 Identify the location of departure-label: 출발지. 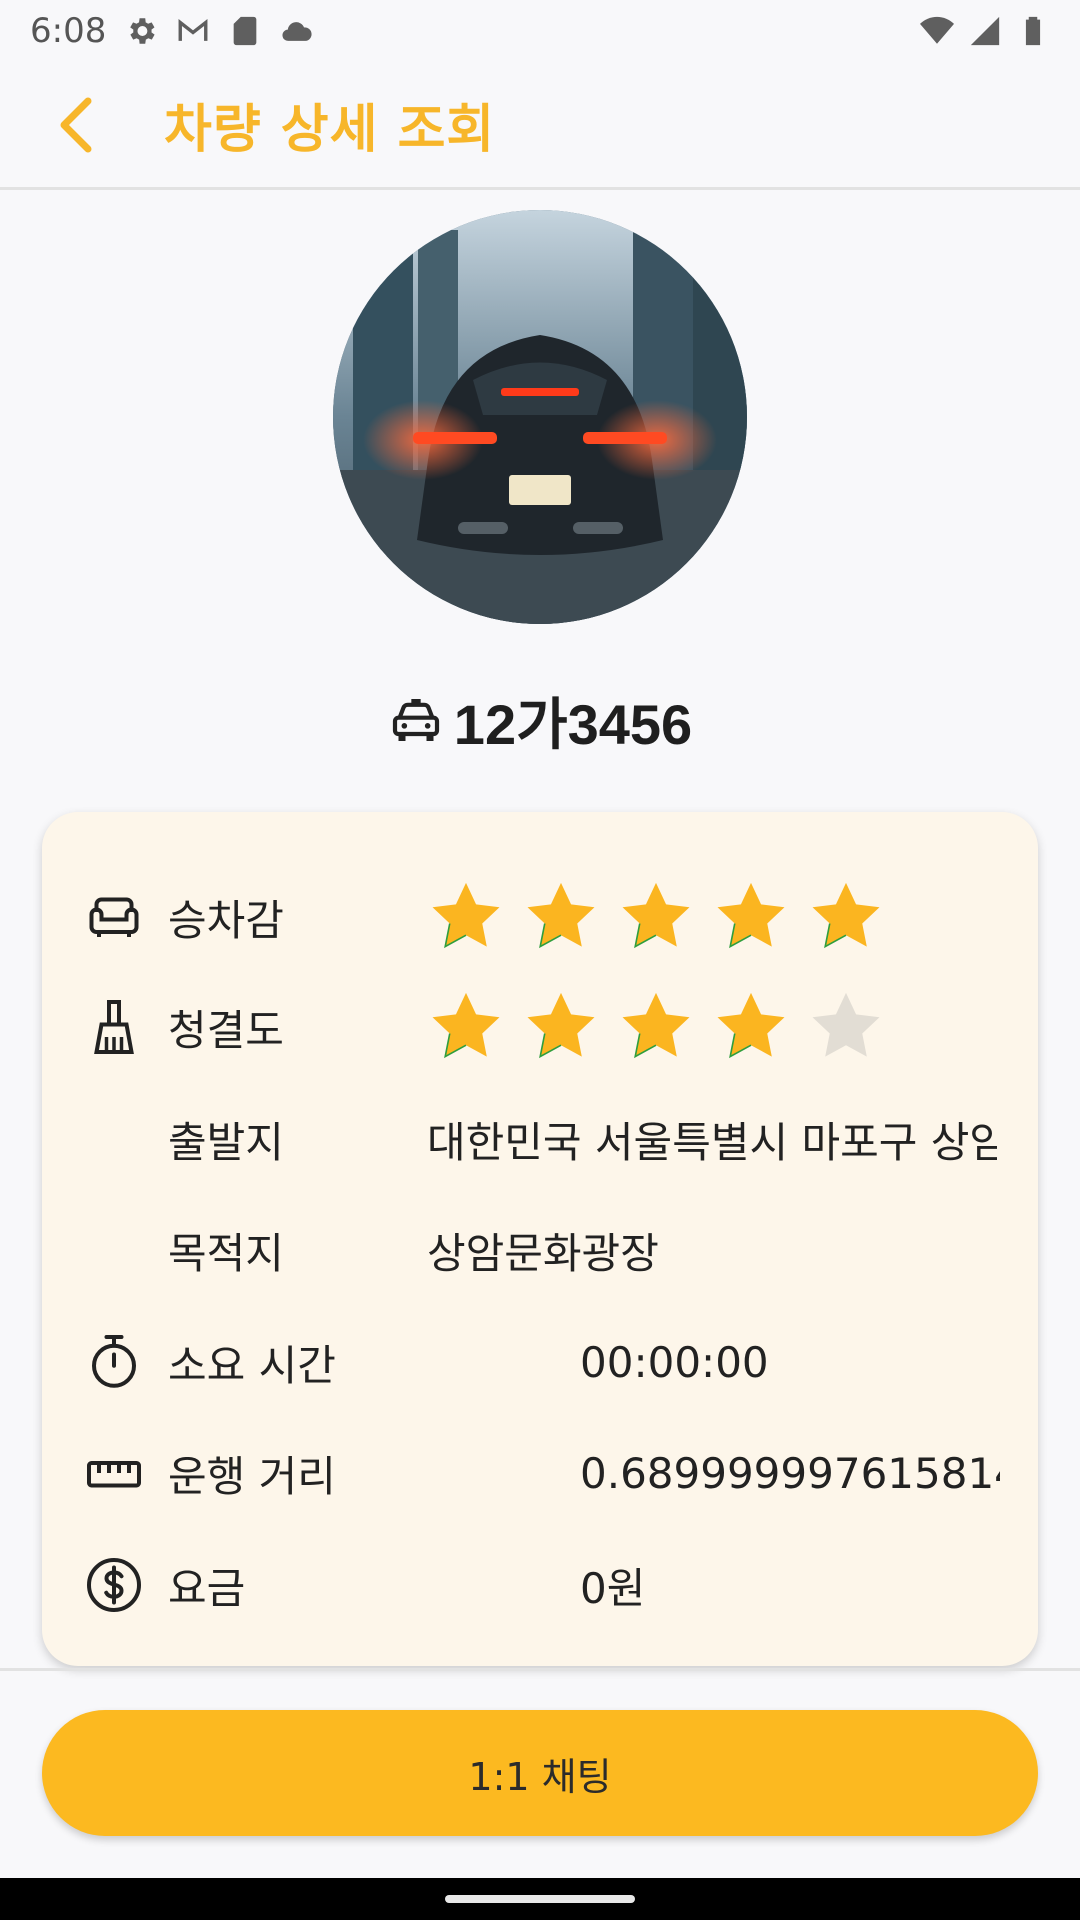
(226, 1142).